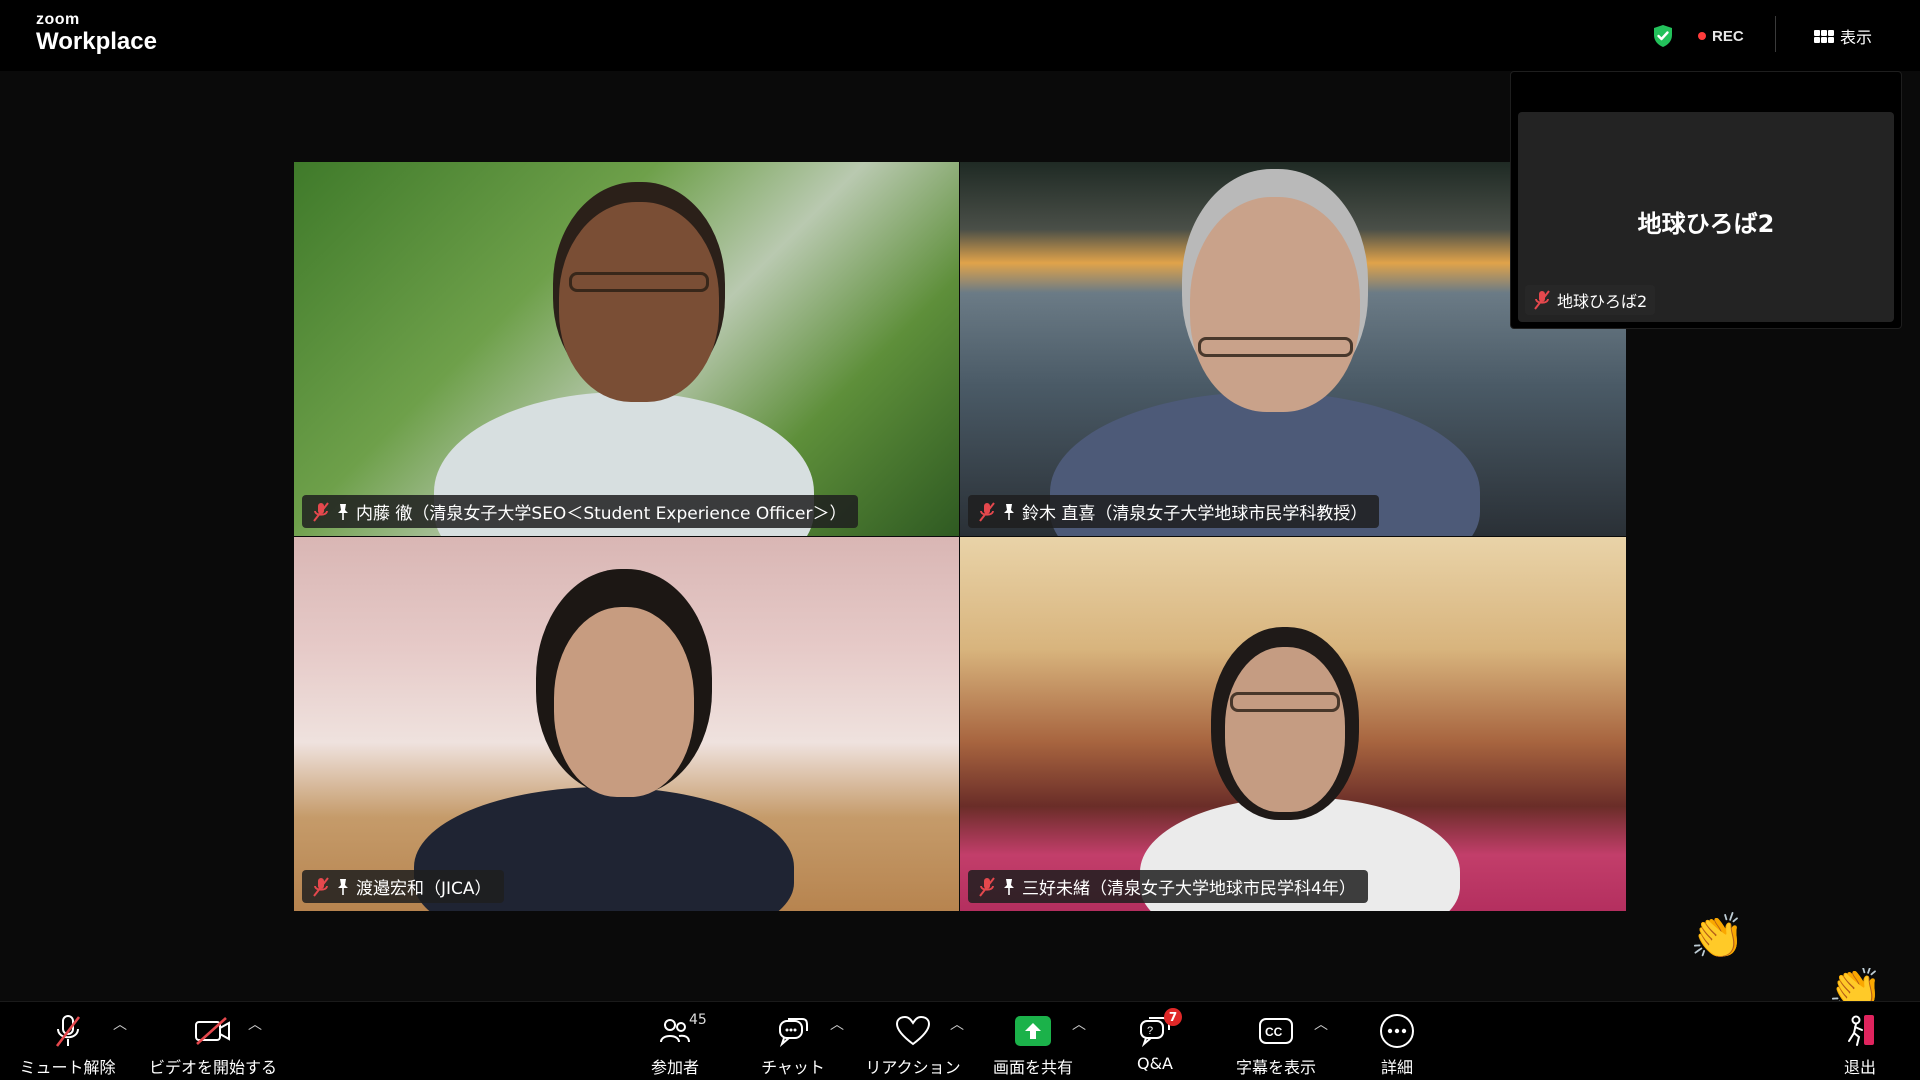 The width and height of the screenshot is (1920, 1080). I want to click on participants-button: 45 参加者, so click(675, 1041).